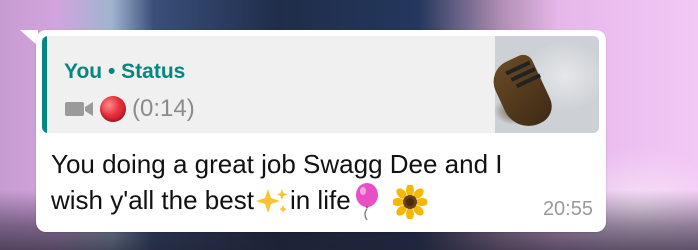 This screenshot has width=698, height=250. Describe the element at coordinates (567, 209) in the screenshot. I see `message-timestamp: 20:55` at that location.